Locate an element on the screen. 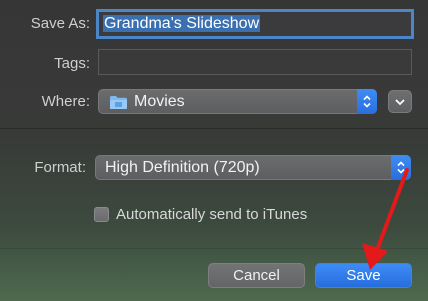  format-popup: High Definition (720p) is located at coordinates (253, 167).